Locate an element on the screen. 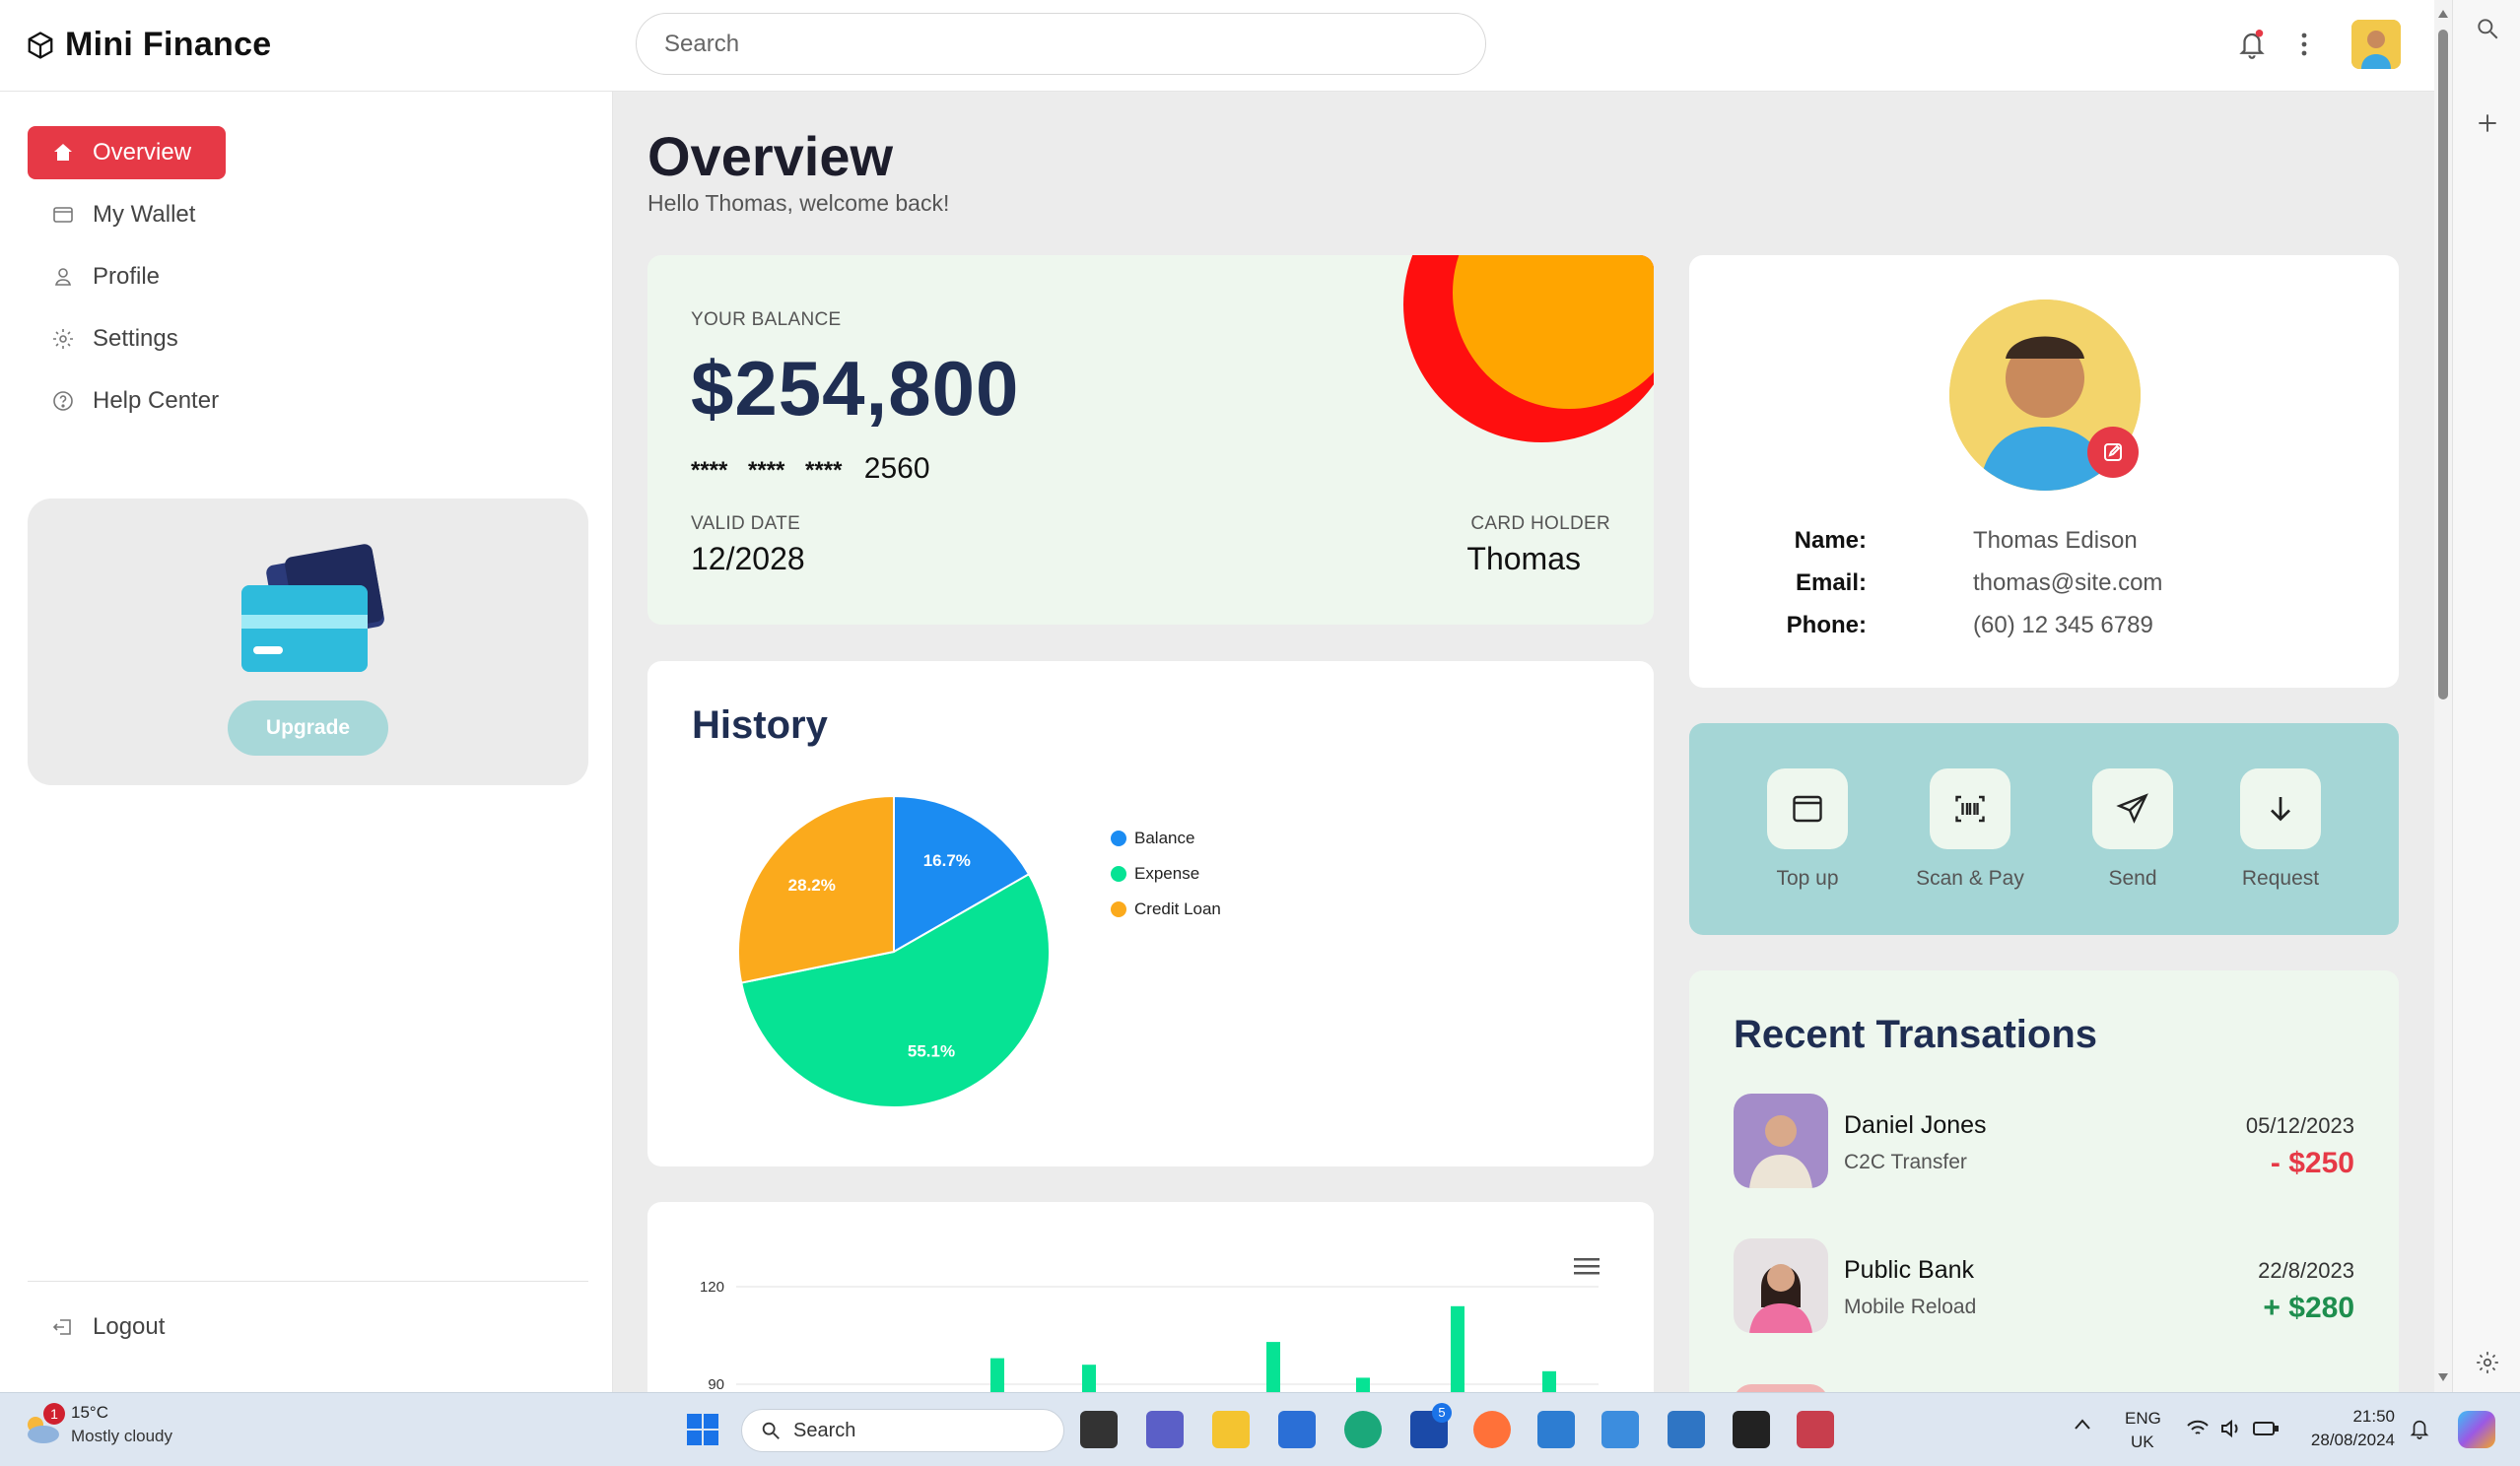 The height and width of the screenshot is (1466, 2520). more-options-icon is located at coordinates (2304, 44).